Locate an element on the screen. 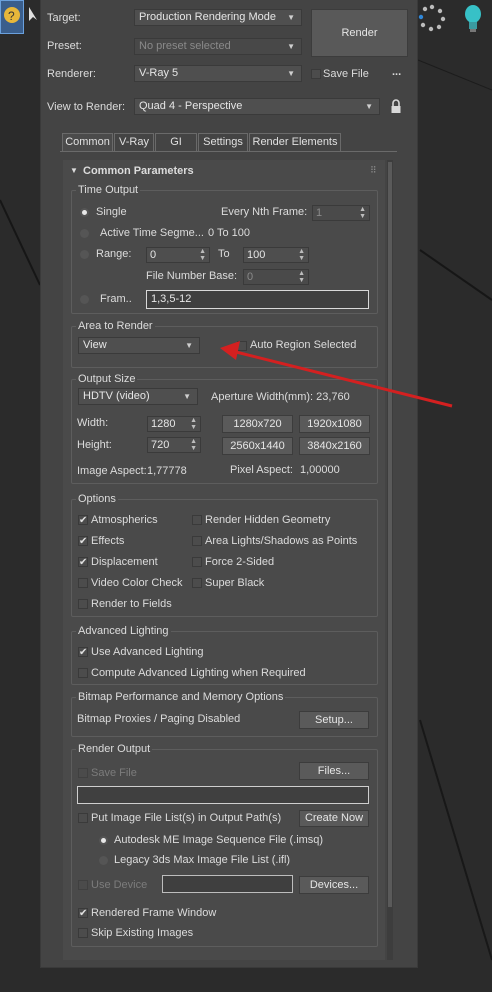 Image resolution: width=492 pixels, height=992 pixels. create-now-button: Create Now is located at coordinates (334, 818).